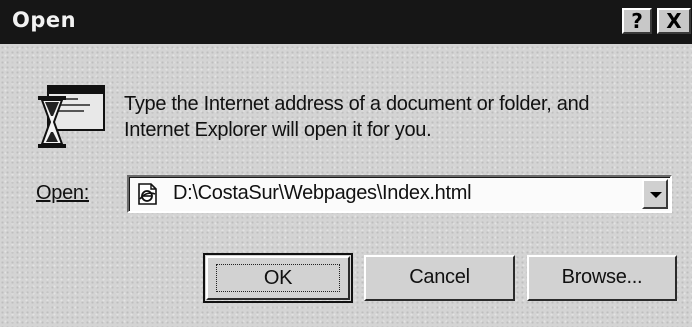  What do you see at coordinates (674, 21) in the screenshot?
I see `close-button: X` at bounding box center [674, 21].